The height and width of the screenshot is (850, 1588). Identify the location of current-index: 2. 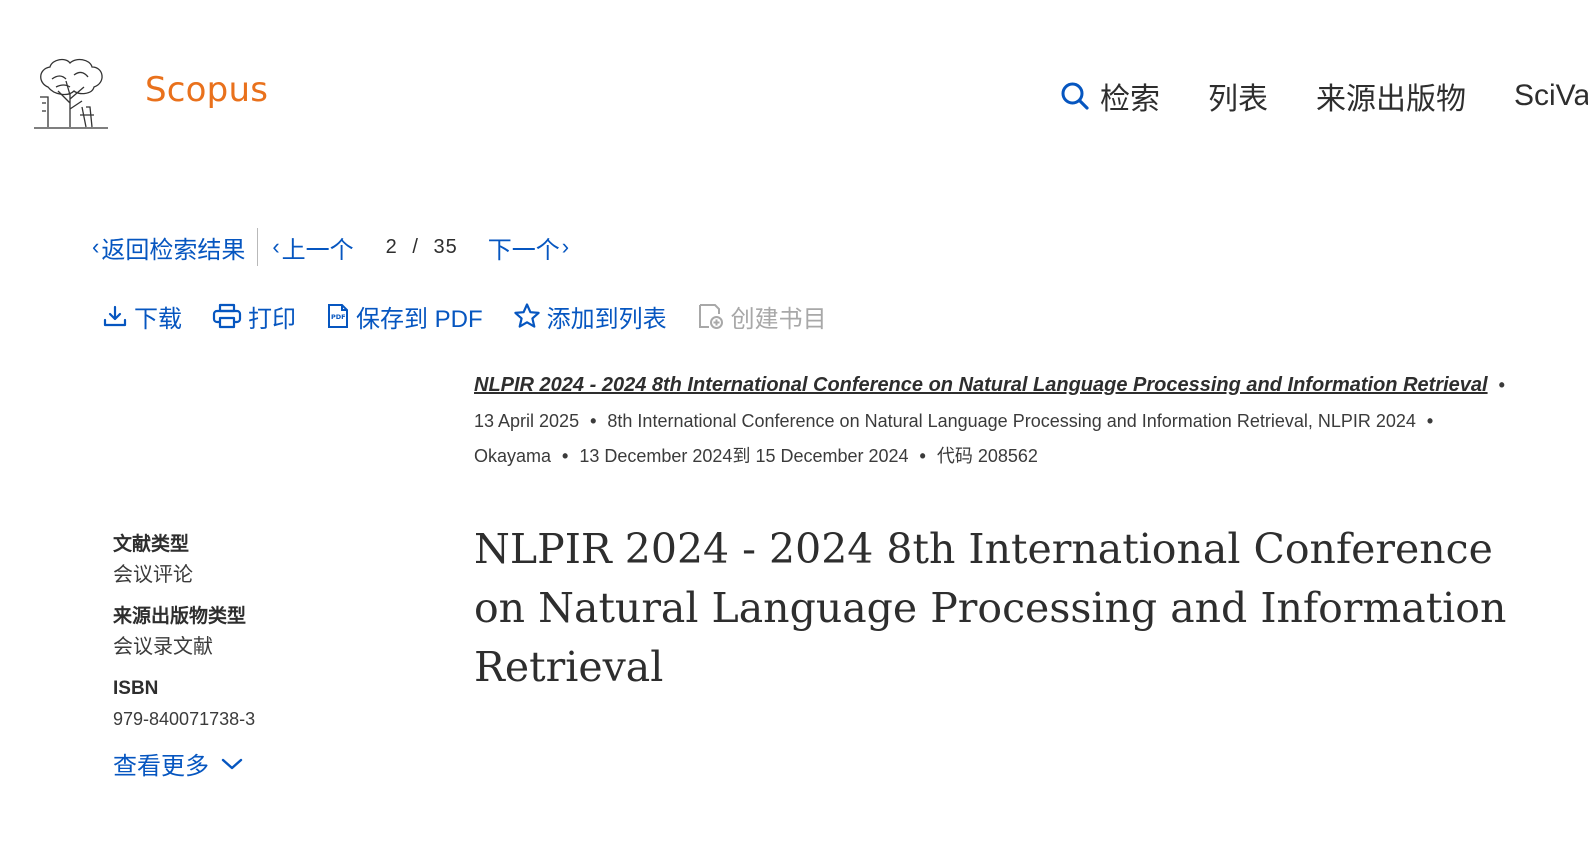
(391, 246).